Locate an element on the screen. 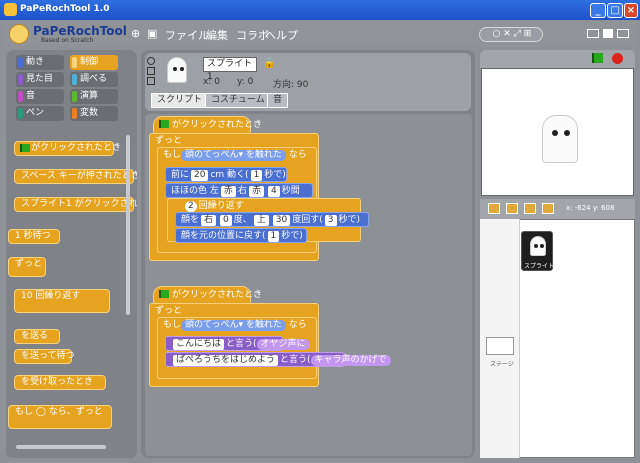 The height and width of the screenshot is (463, 640). touching-condition-2: 頭のてっぺん▾ を触れた is located at coordinates (233, 325).